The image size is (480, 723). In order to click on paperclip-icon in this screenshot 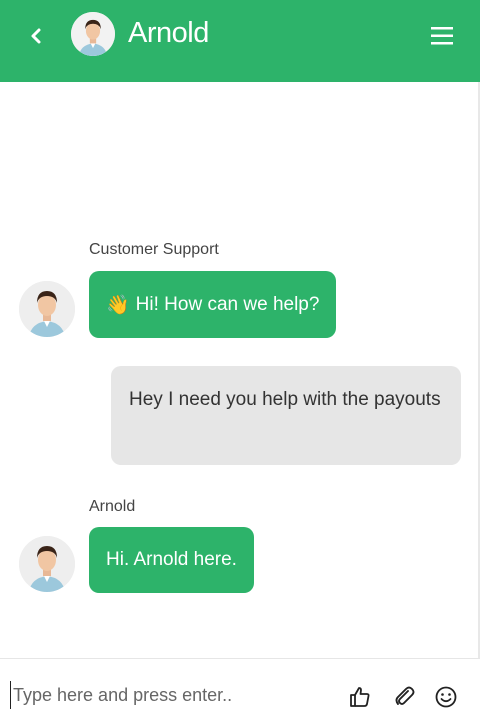, I will do `click(405, 695)`.